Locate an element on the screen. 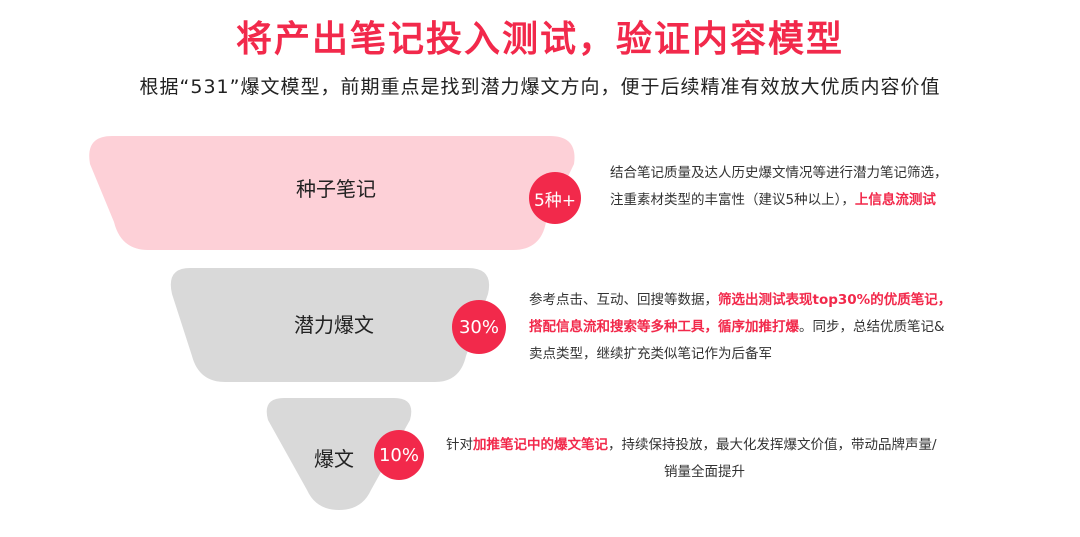 The width and height of the screenshot is (1080, 537). stage-label-seed: 种子笔记 is located at coordinates (336, 189).